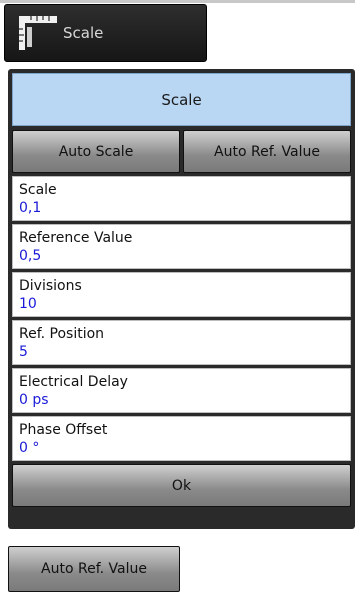 The height and width of the screenshot is (592, 355). Describe the element at coordinates (30, 207) in the screenshot. I see `field-value: 0,1` at that location.